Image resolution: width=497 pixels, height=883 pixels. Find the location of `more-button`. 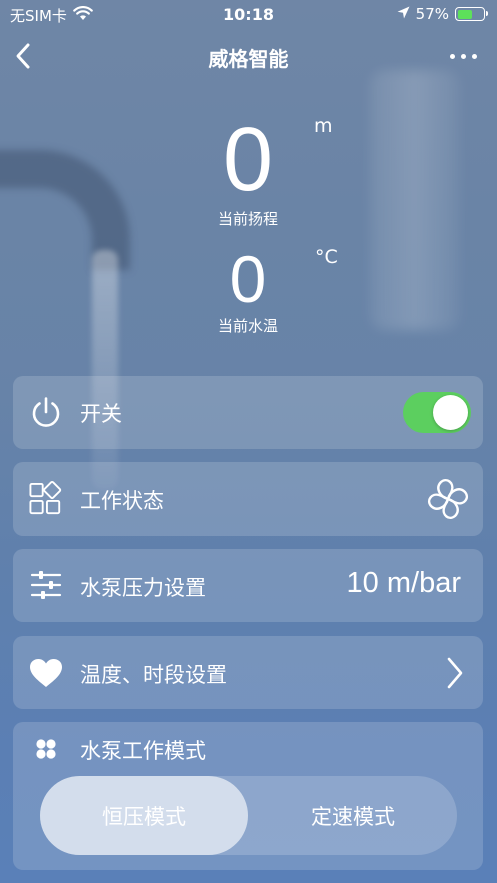

more-button is located at coordinates (463, 56).